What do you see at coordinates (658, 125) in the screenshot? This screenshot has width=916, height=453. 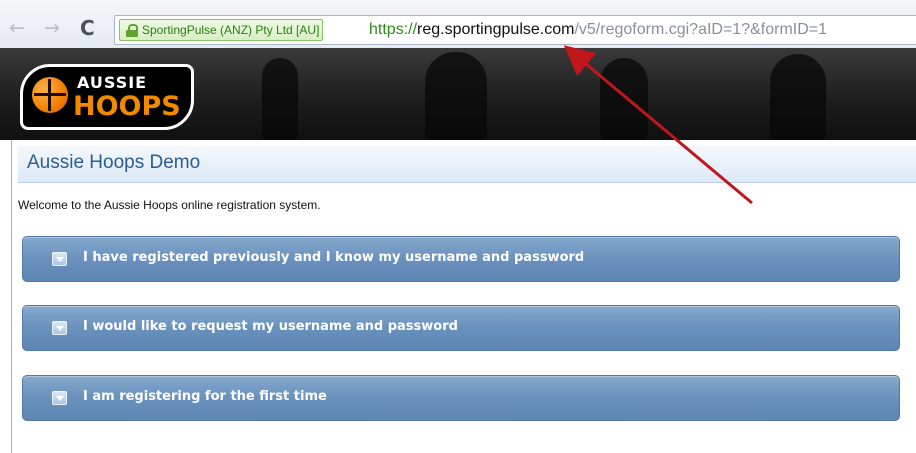 I see `annotation-arrow` at bounding box center [658, 125].